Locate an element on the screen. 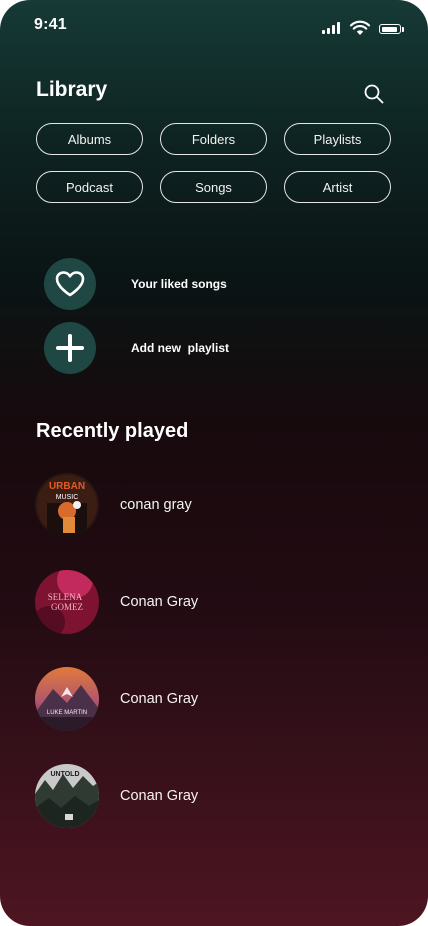 This screenshot has height=926, width=428. recent-track-4: UNTOLD Conan Gray is located at coordinates (205, 796).